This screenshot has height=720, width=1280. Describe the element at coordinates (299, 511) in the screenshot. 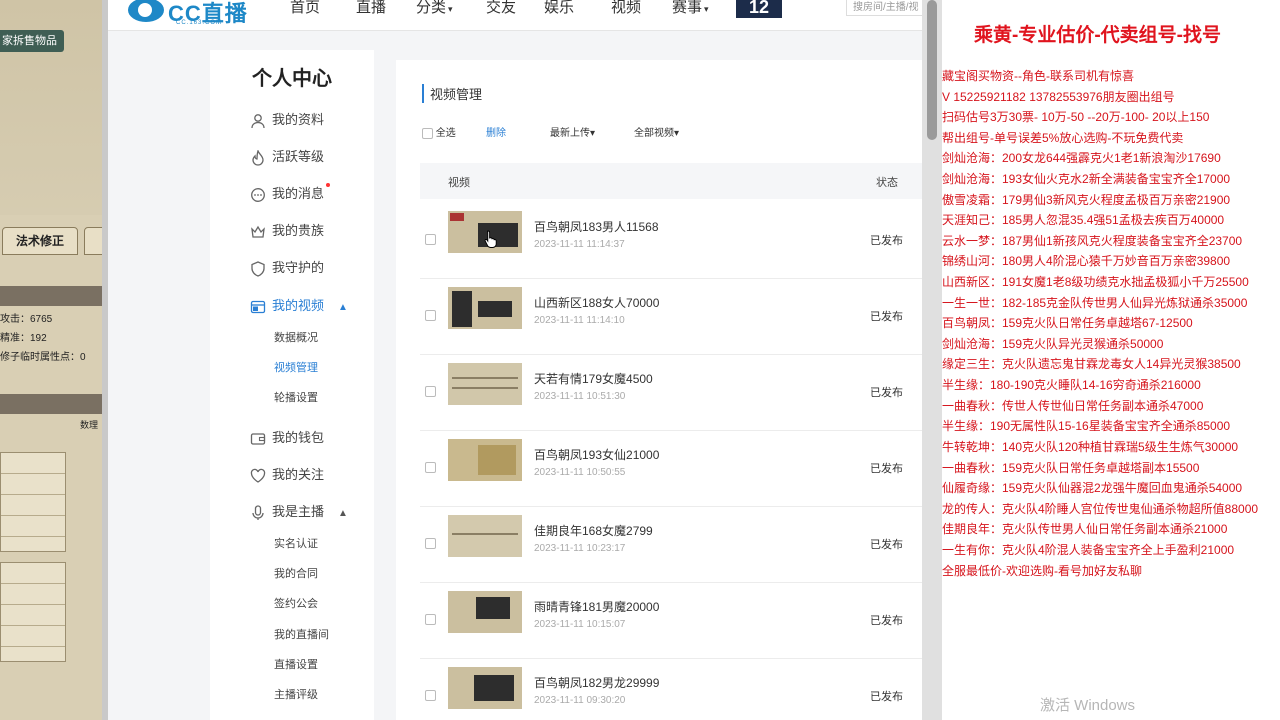

I see `sidebar-item-anchor: 我是主播 ▲` at that location.